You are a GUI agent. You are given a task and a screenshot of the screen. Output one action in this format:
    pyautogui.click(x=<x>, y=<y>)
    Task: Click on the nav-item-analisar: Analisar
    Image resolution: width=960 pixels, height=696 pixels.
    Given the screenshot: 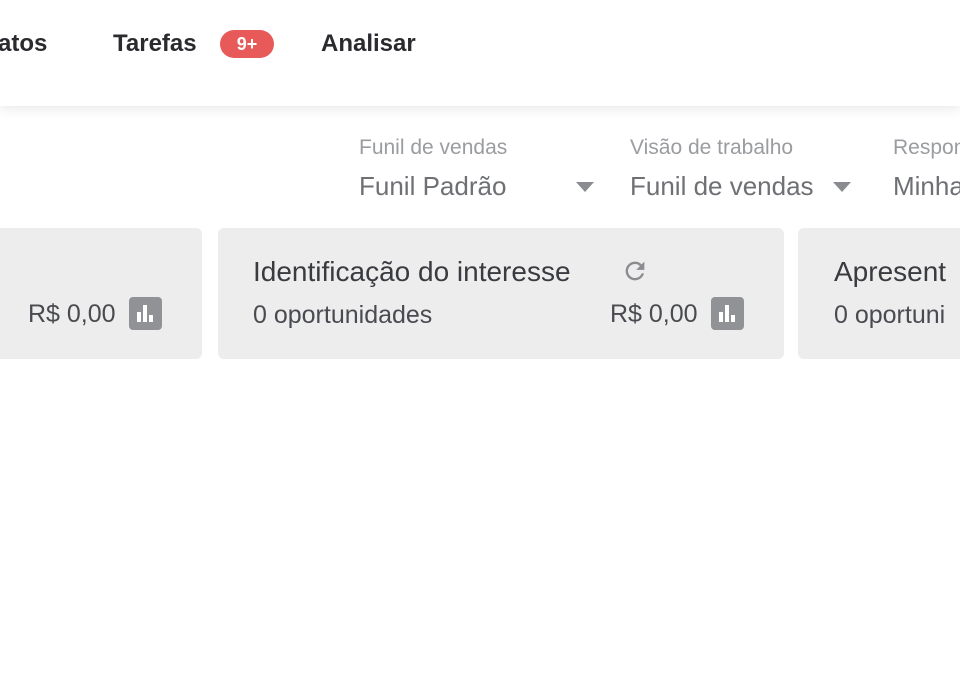 What is the action you would take?
    pyautogui.click(x=368, y=44)
    